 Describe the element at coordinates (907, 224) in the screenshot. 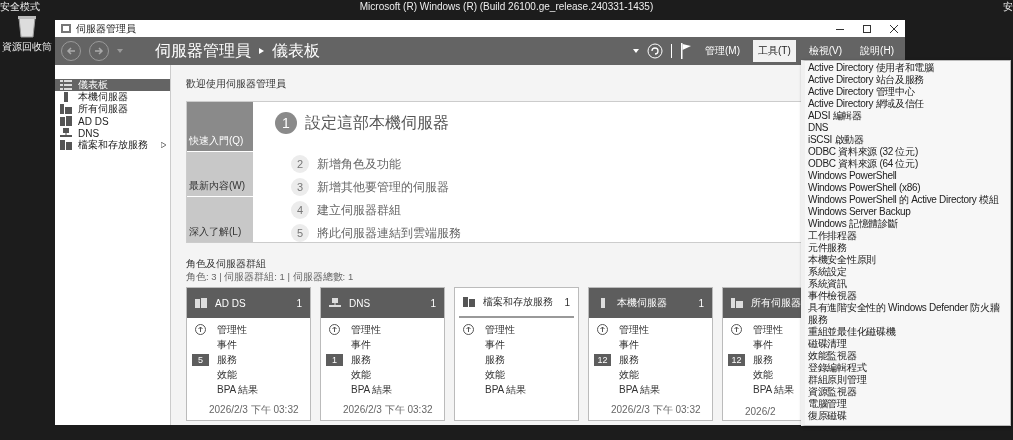

I see `menu-item: Windows 記憶體診斷` at that location.